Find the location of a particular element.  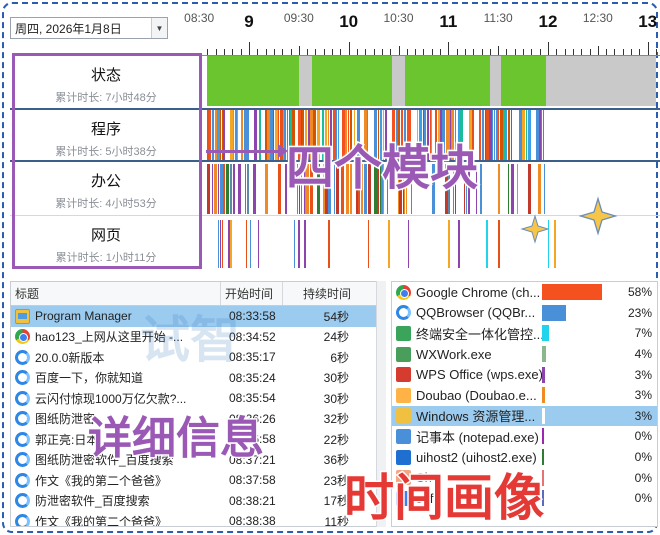

list-item: 图纸防泄密软件_百度搜索 08:37:21 36秒 is located at coordinates (198, 460).